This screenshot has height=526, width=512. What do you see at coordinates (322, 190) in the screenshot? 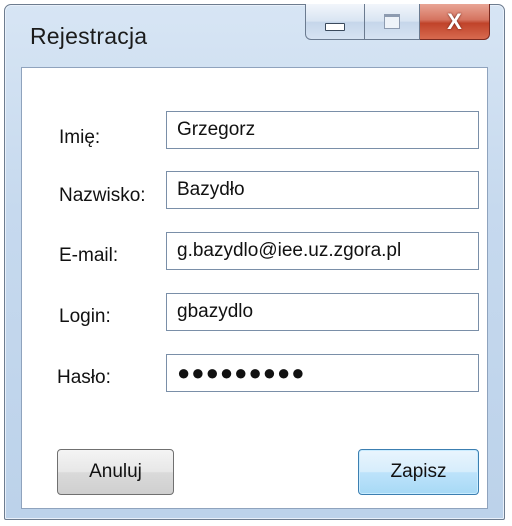
I see `last-name-field: Bazydło` at bounding box center [322, 190].